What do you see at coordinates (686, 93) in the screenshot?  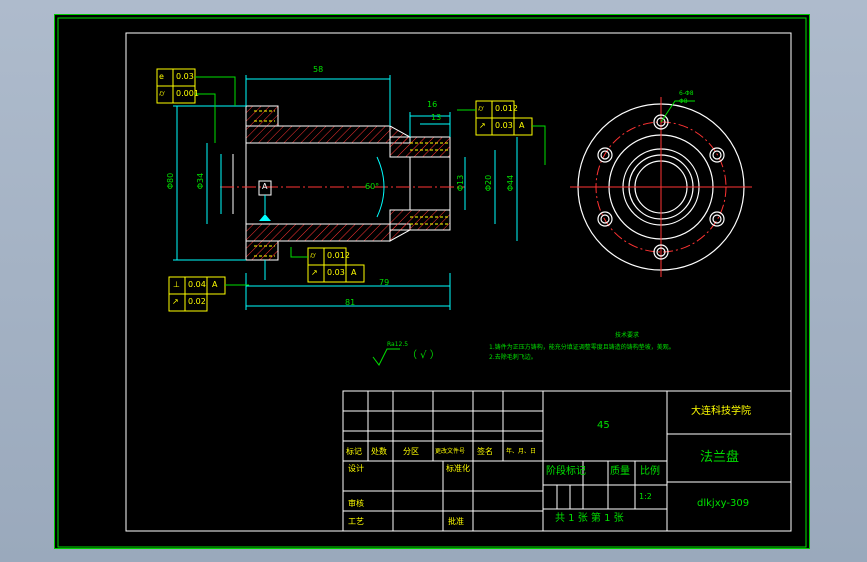 I see `hole-callout-count: 6-Φ8` at bounding box center [686, 93].